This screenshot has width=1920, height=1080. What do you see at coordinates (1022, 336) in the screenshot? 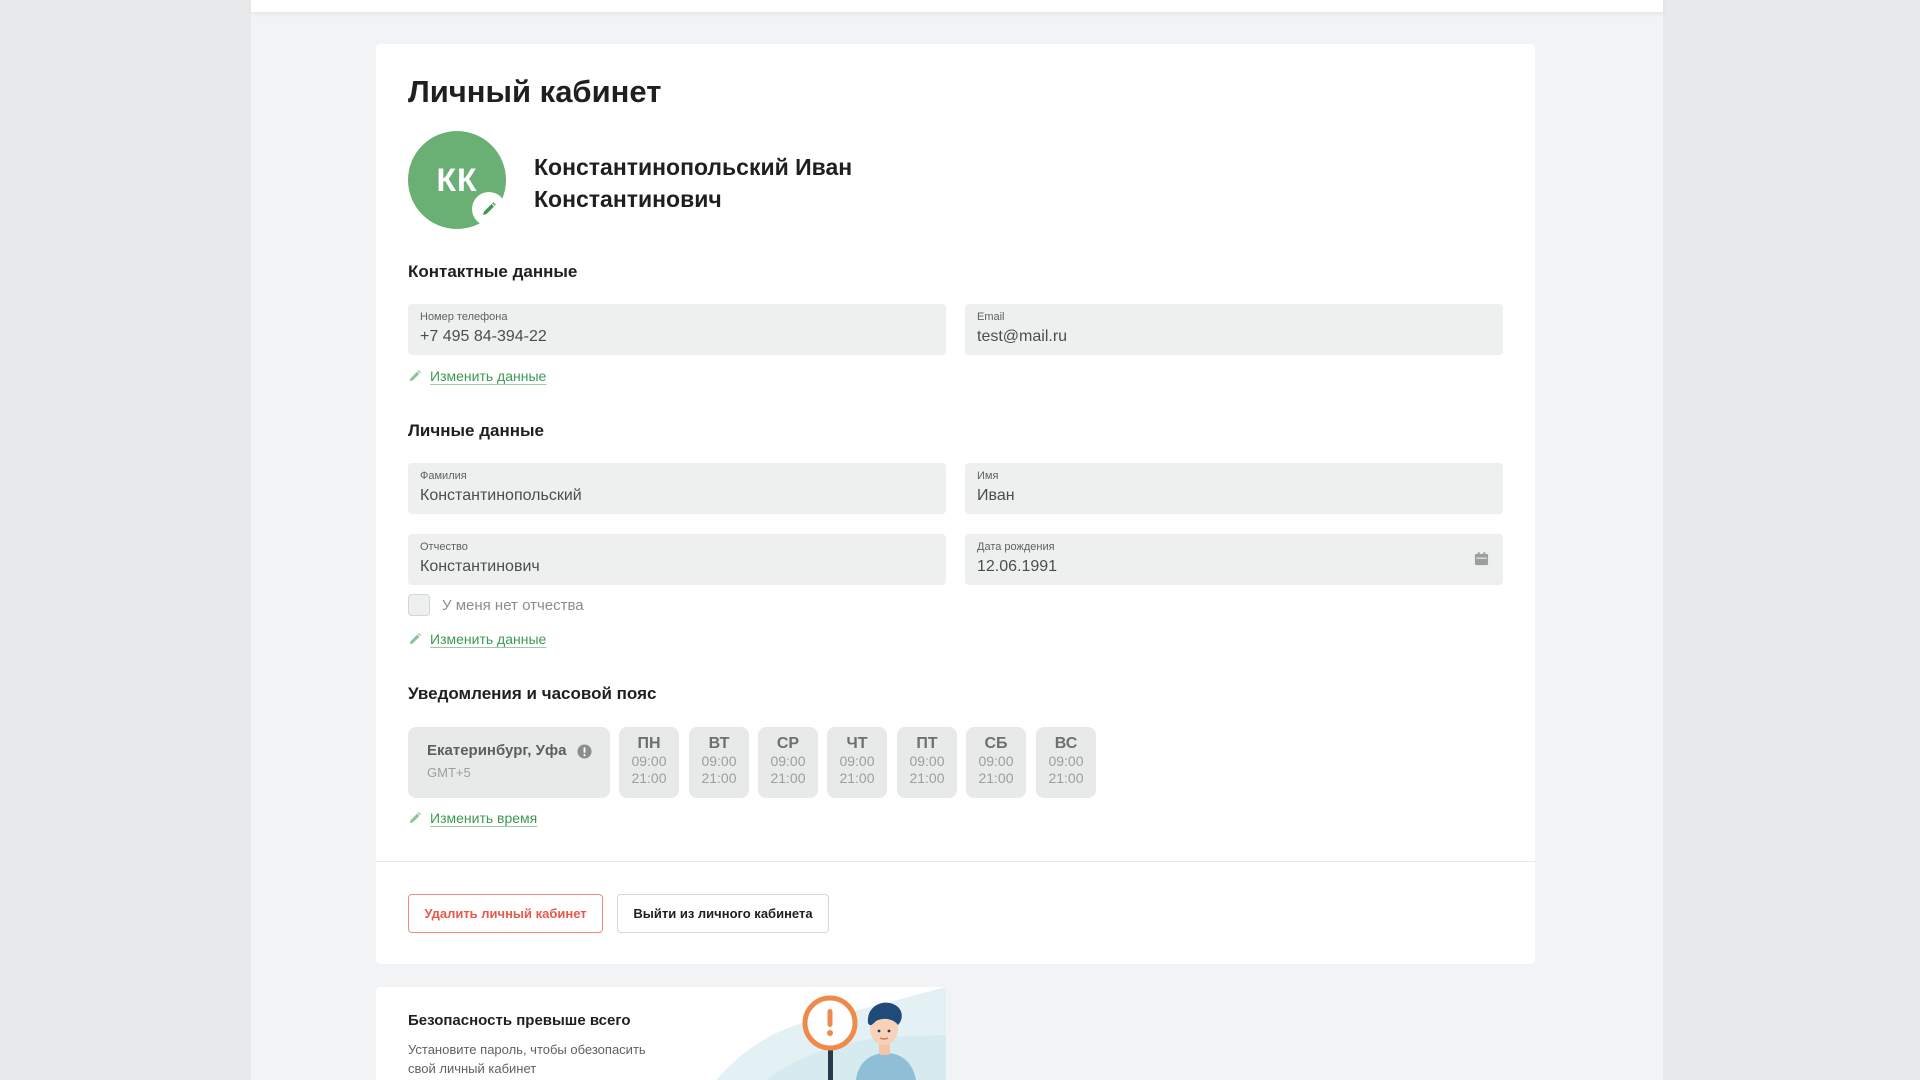
I see `email-value: test@mail.ru` at bounding box center [1022, 336].